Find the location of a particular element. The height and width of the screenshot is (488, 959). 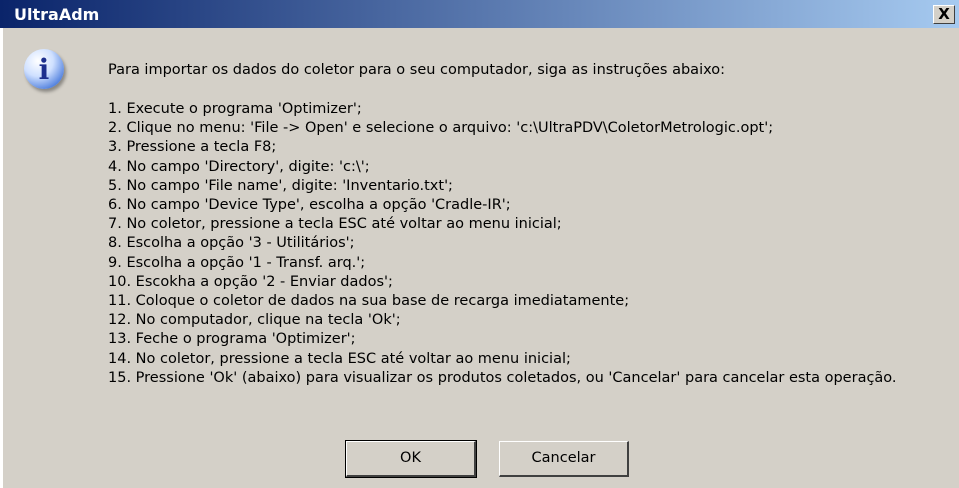

title-bar: UltraAdm X is located at coordinates (479, 14).